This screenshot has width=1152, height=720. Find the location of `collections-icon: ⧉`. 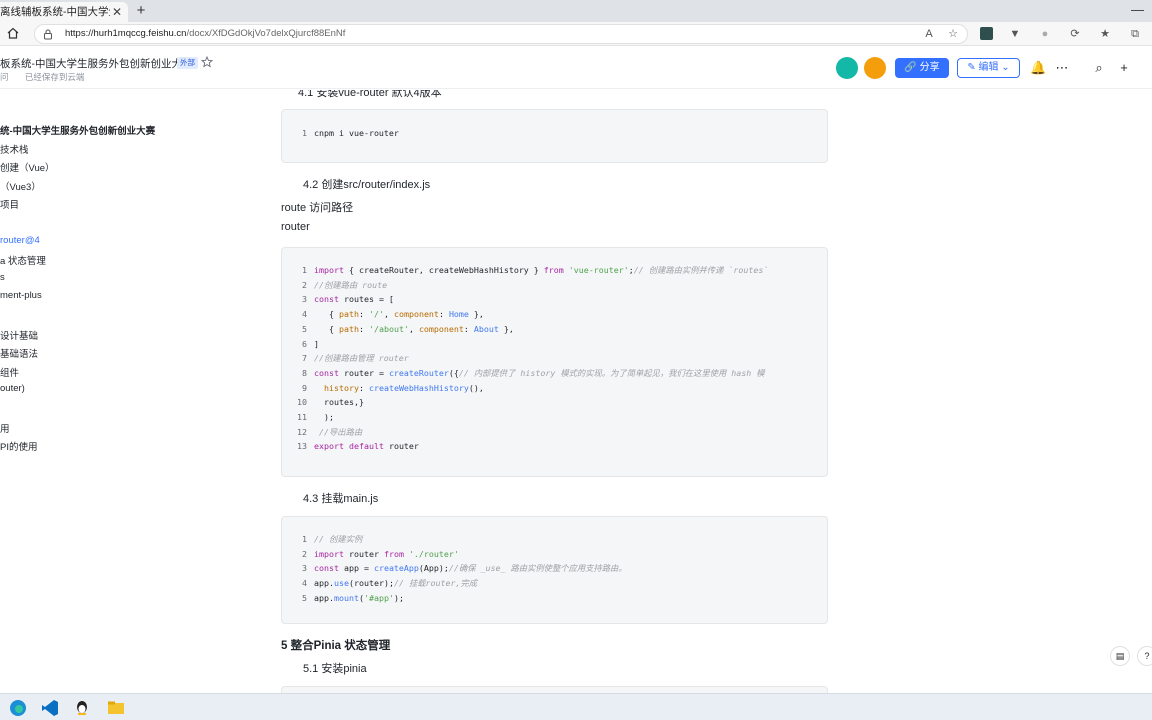

collections-icon: ⧉ is located at coordinates (1135, 34).